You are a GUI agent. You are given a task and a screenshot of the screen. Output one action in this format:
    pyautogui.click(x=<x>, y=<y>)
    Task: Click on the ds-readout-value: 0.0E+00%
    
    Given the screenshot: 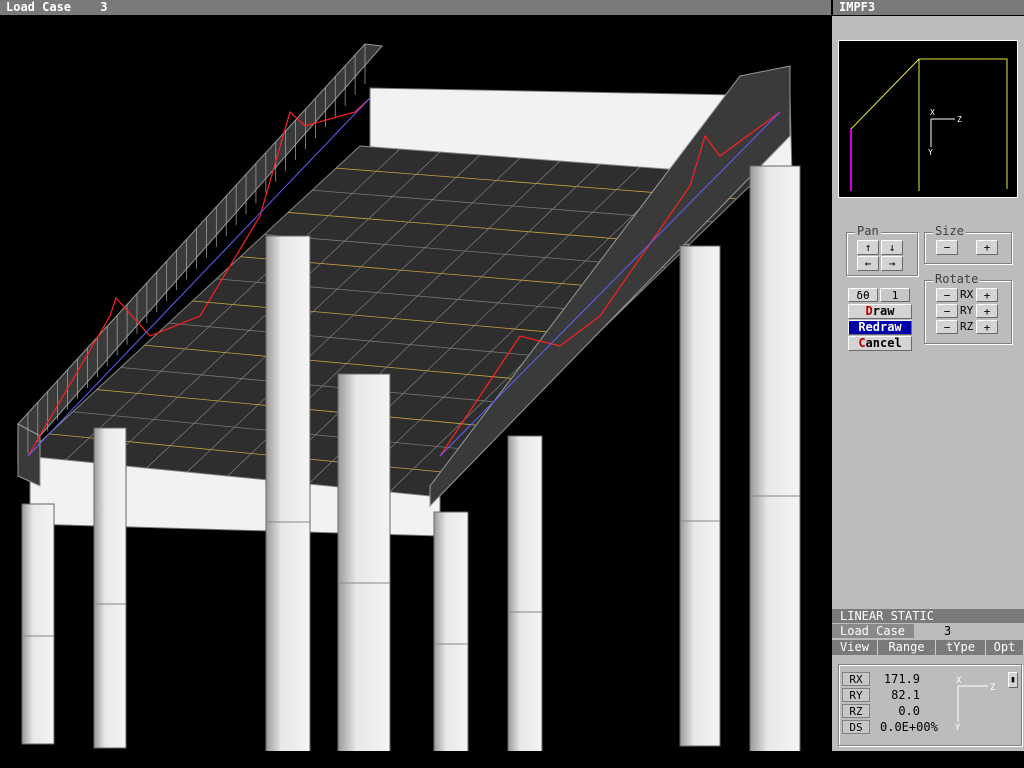 What is the action you would take?
    pyautogui.click(x=909, y=727)
    